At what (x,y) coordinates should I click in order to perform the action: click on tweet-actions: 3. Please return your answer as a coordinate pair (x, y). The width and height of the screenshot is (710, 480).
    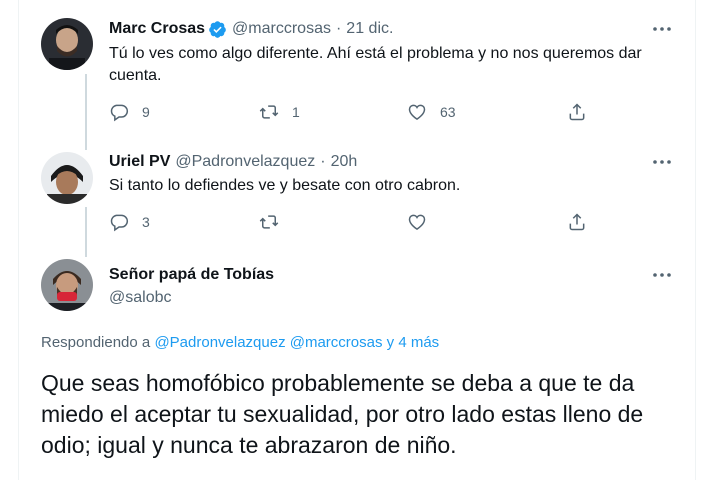
    Looking at the image, I should click on (402, 222).